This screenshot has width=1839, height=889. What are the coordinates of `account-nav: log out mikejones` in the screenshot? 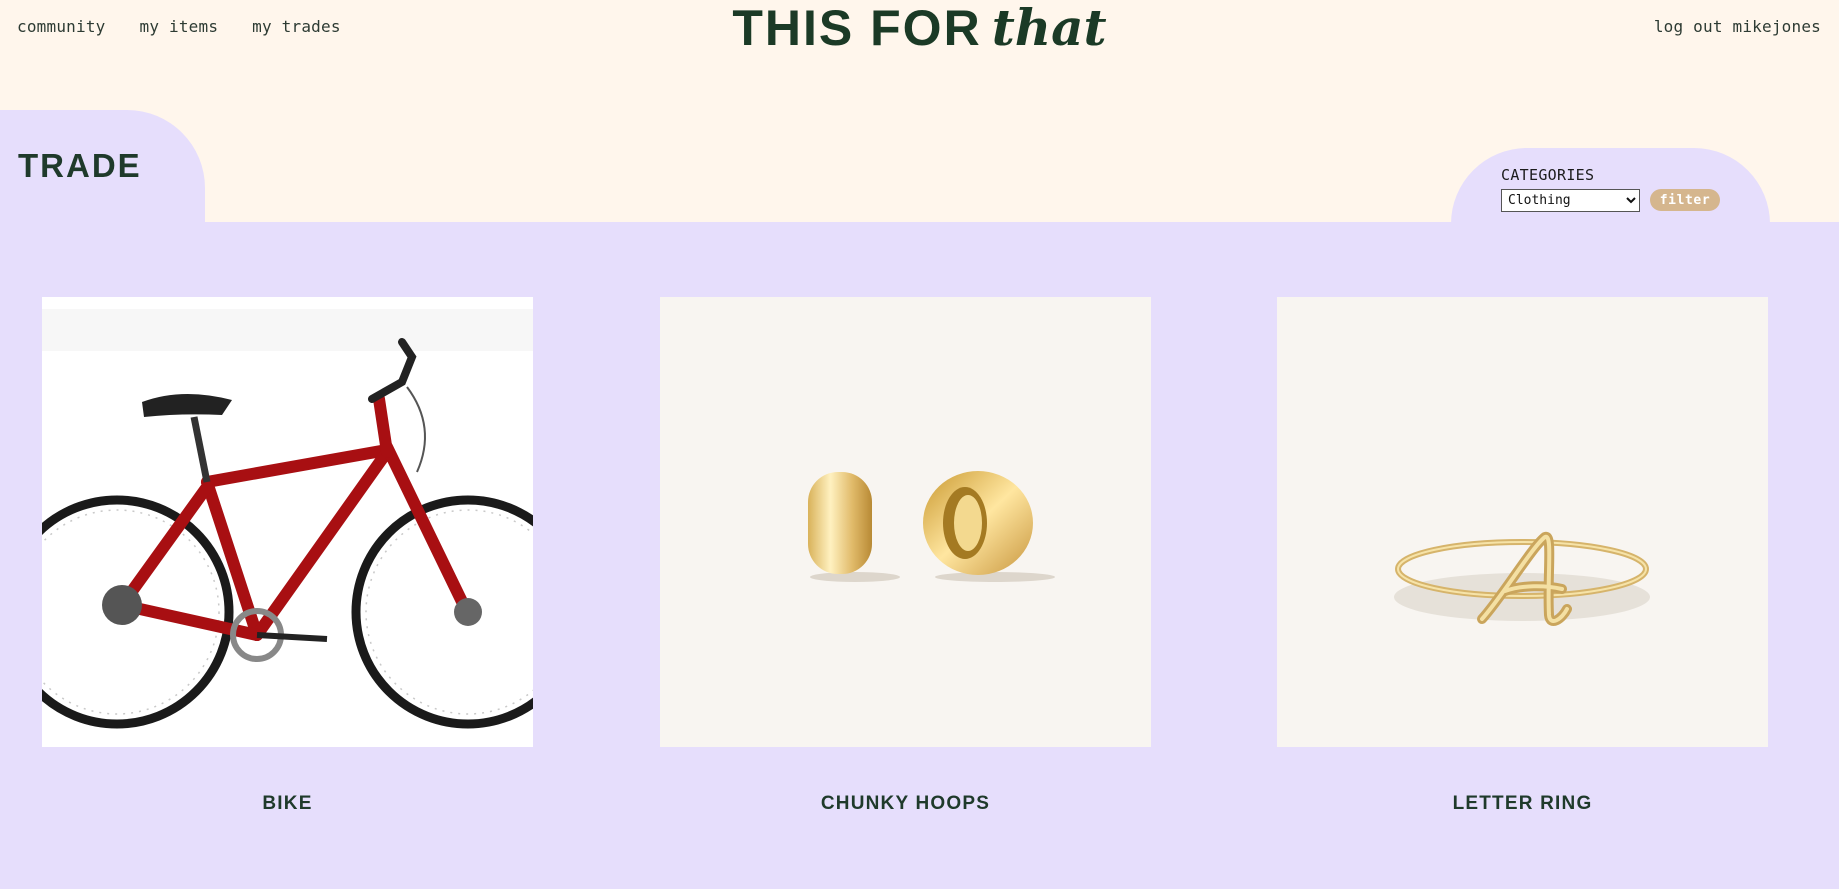 It's located at (1737, 26).